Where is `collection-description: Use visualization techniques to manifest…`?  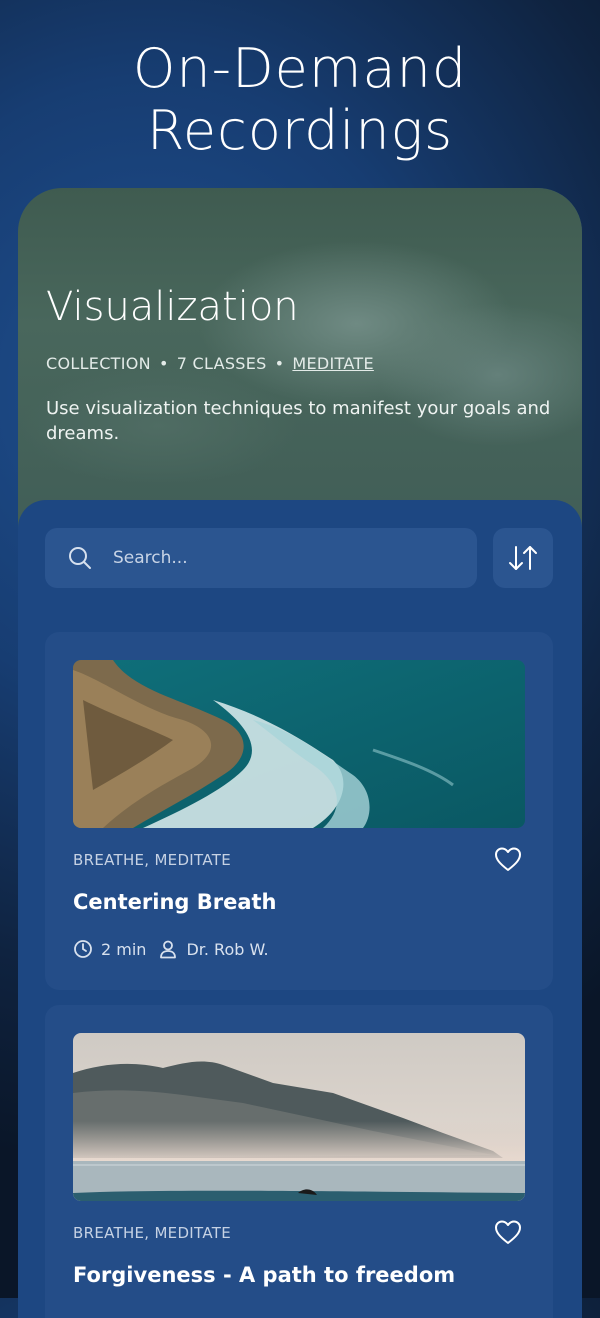
collection-description: Use visualization techniques to manifest… is located at coordinates (298, 421).